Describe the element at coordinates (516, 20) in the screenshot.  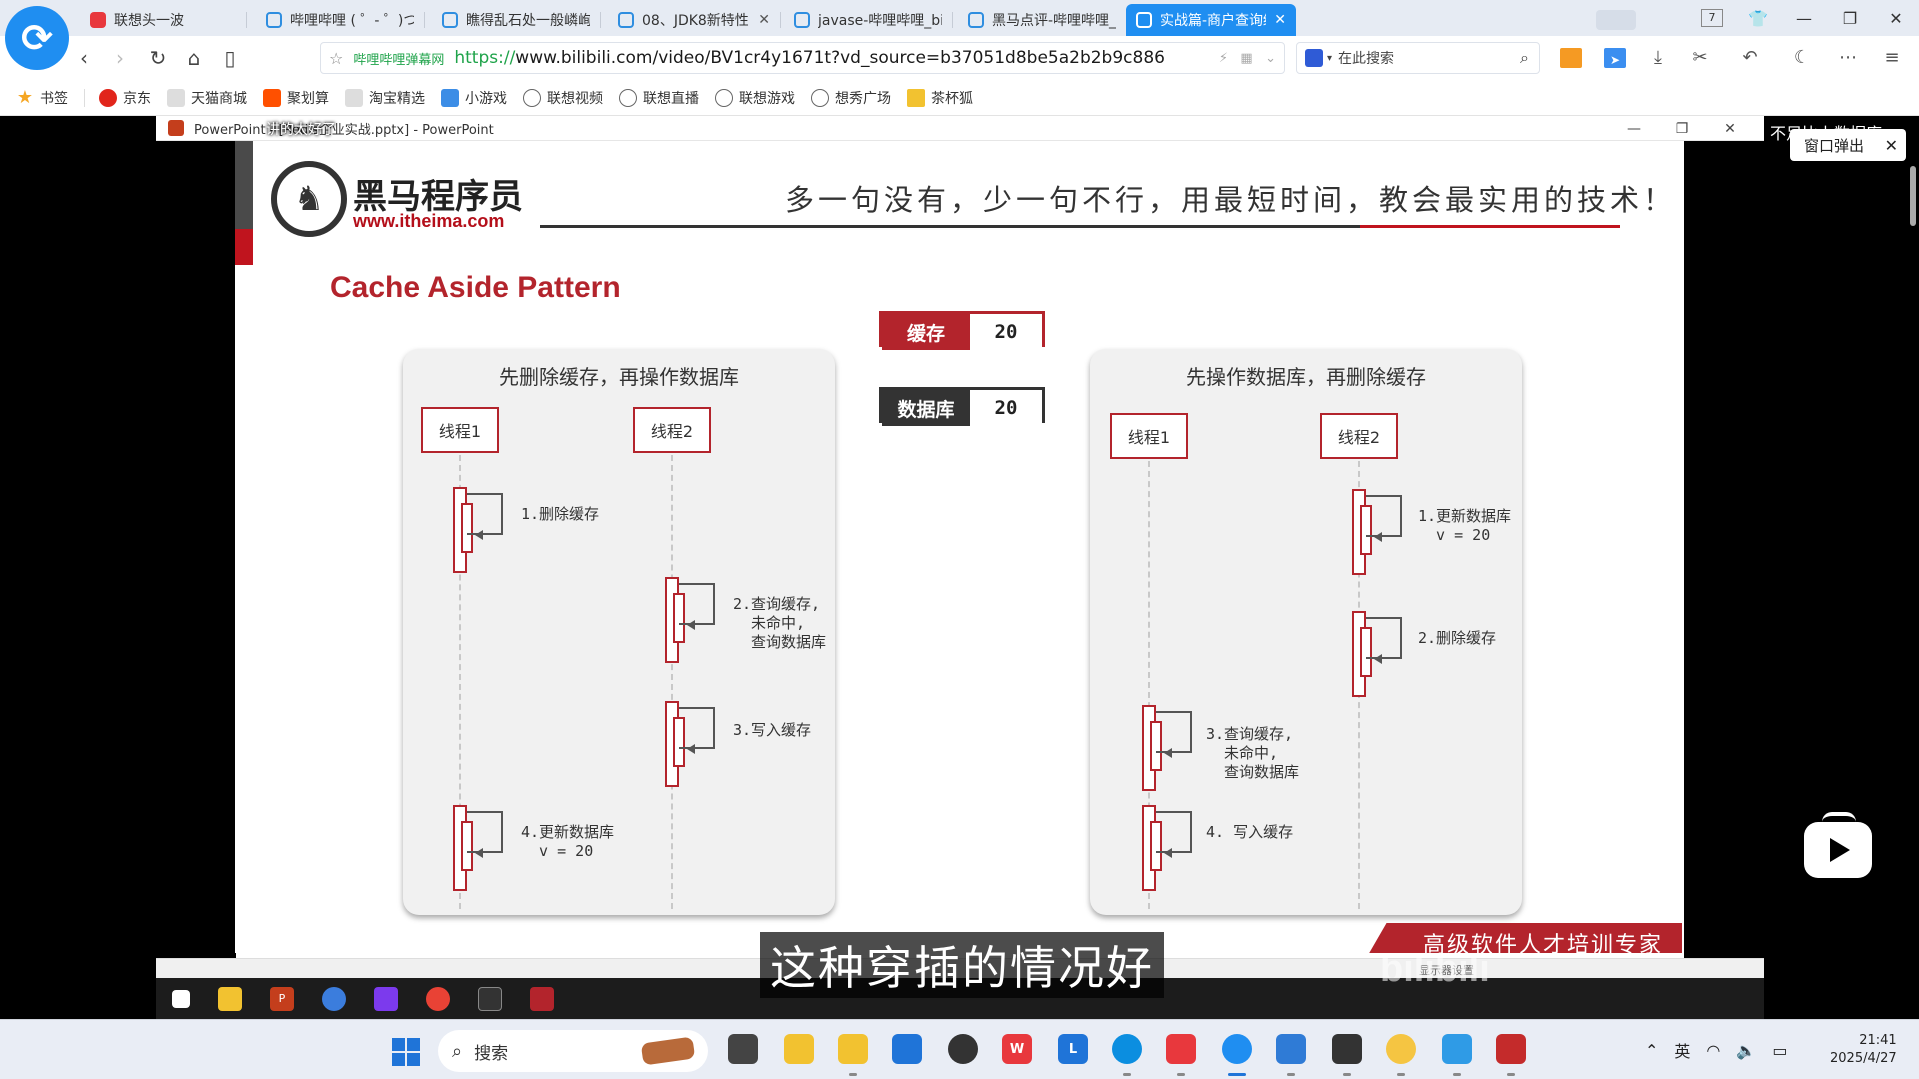
I see `tab-video-2: 瞧得乱石处一般嶙峋瘦` at that location.